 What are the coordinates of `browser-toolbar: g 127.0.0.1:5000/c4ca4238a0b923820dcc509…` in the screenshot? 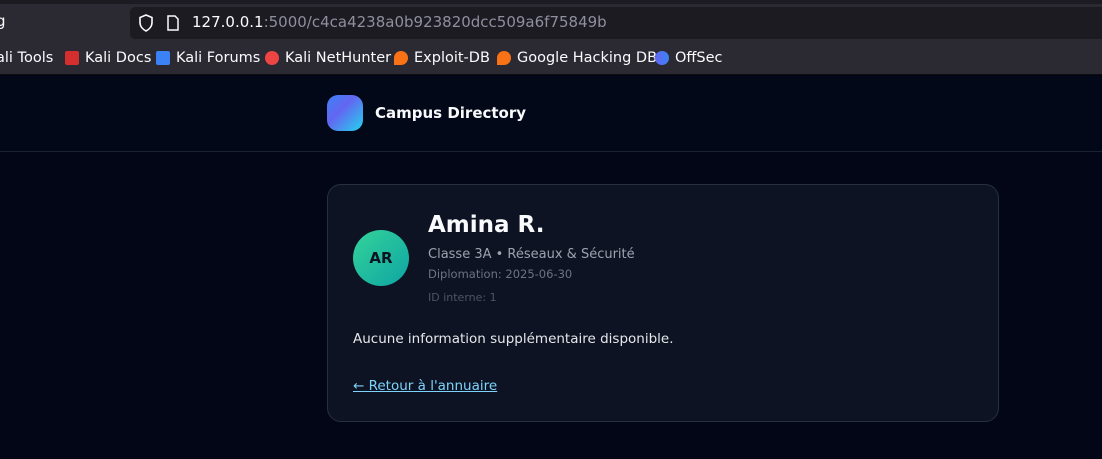 It's located at (551, 21).